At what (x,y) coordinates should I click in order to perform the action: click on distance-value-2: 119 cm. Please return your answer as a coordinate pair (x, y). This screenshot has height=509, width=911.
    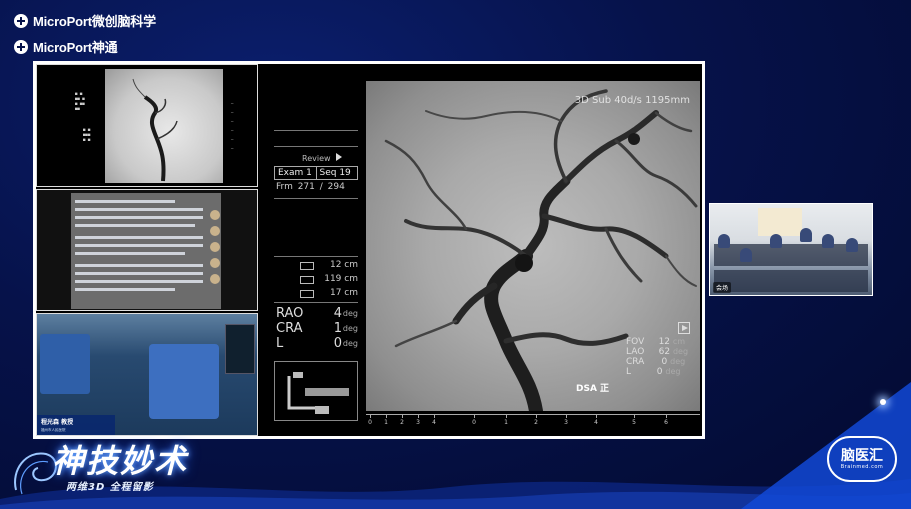
    Looking at the image, I should click on (341, 279).